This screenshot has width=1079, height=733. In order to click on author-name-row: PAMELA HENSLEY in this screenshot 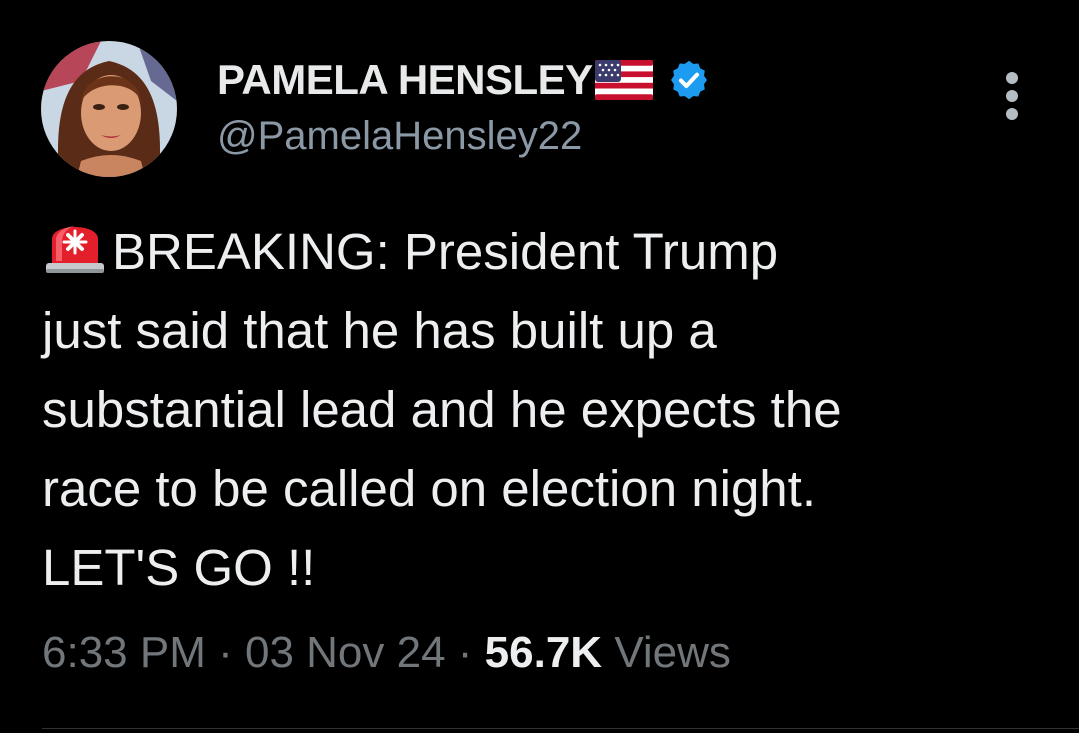, I will do `click(464, 80)`.